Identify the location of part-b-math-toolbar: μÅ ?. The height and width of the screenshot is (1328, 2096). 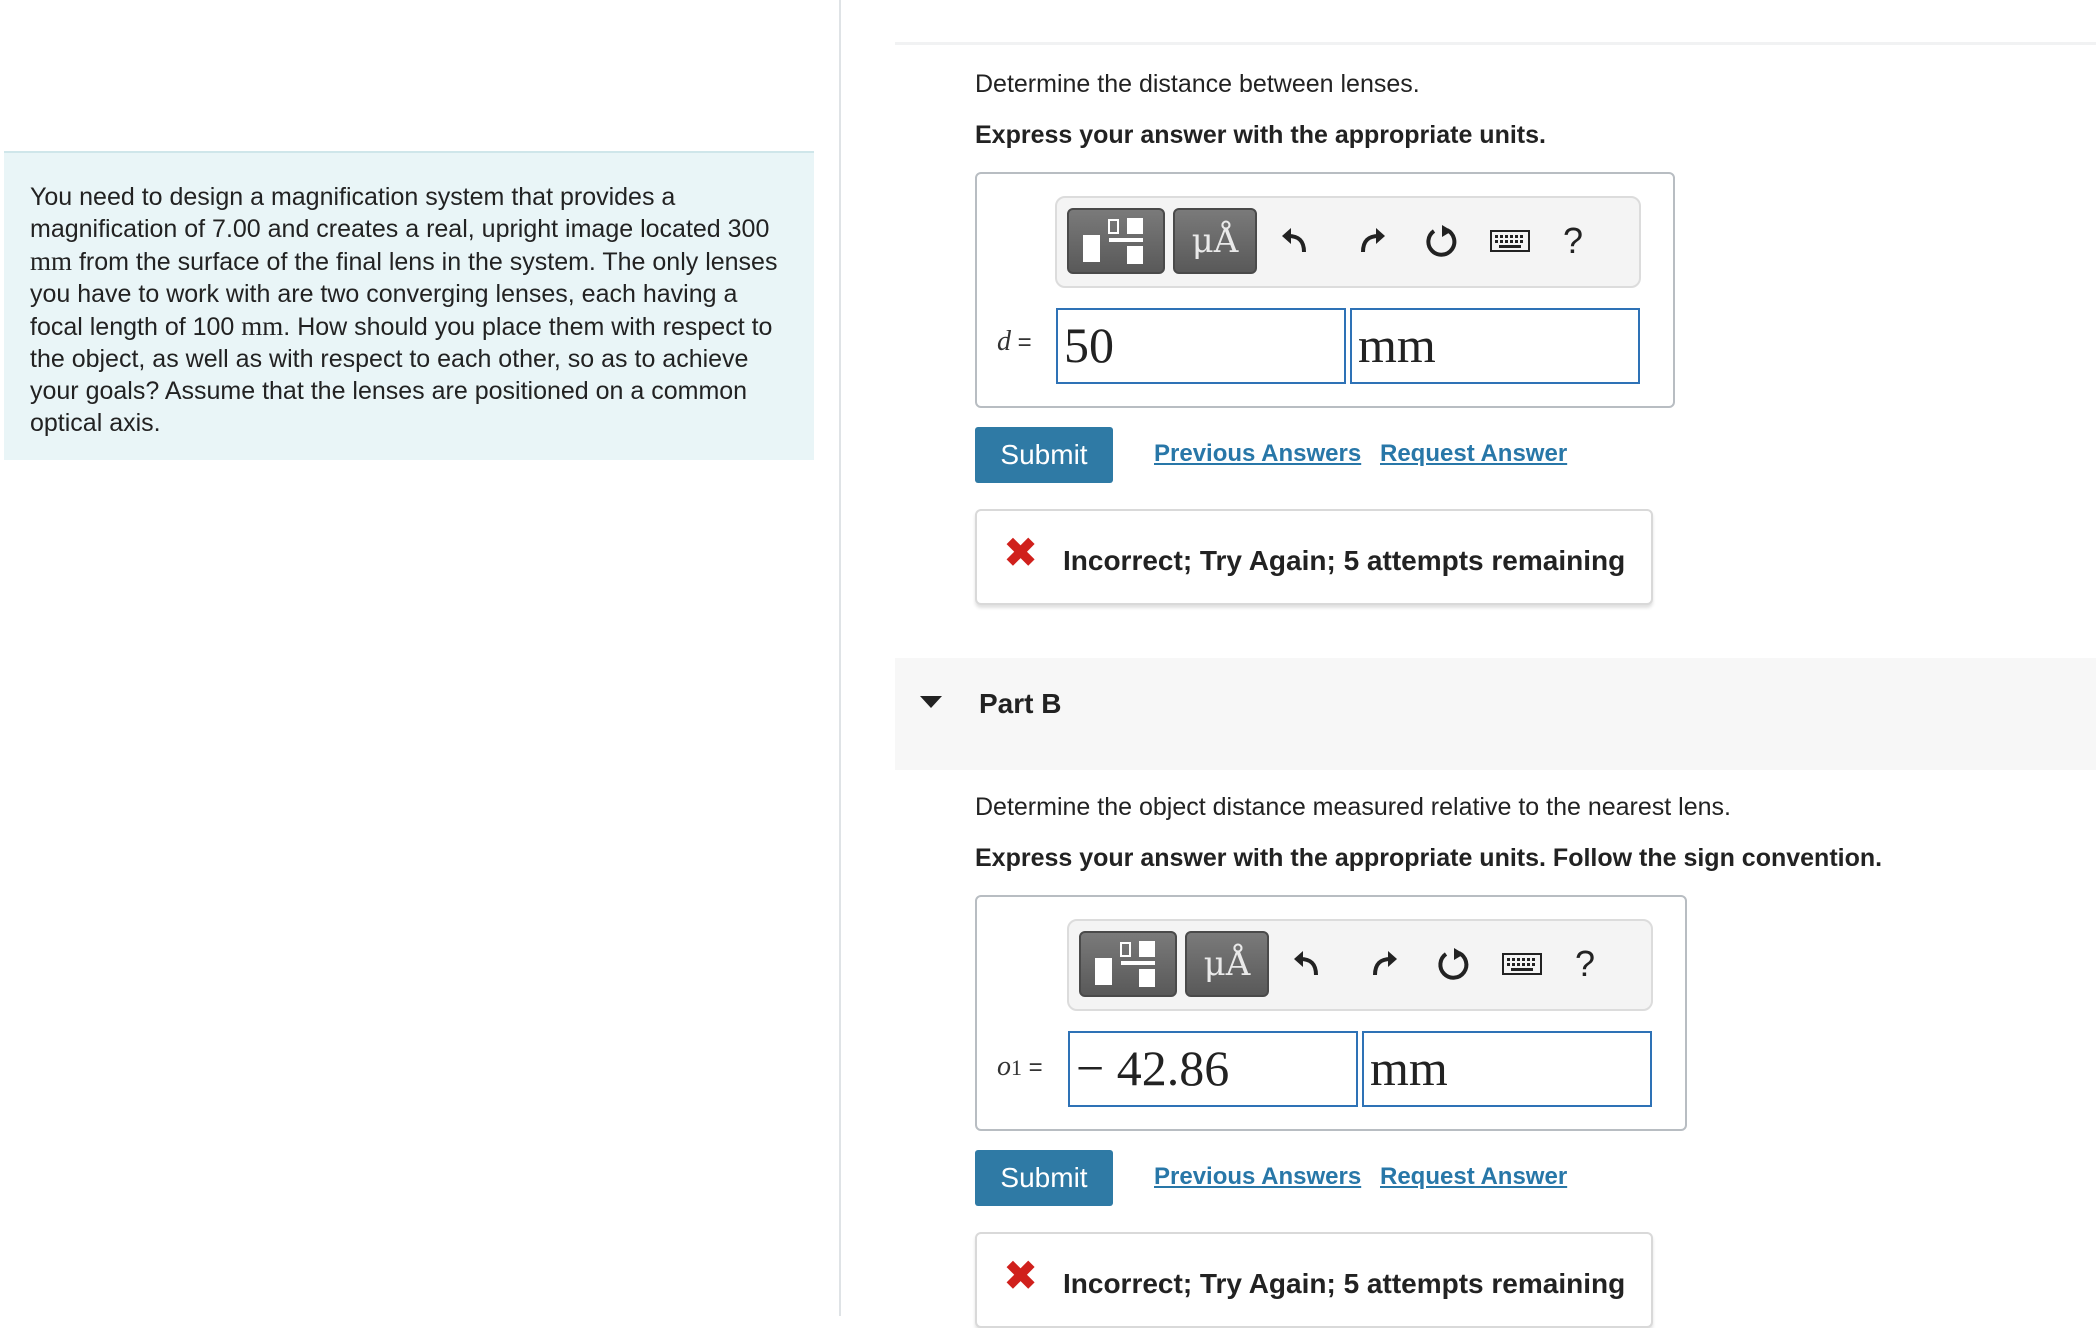
(1360, 965).